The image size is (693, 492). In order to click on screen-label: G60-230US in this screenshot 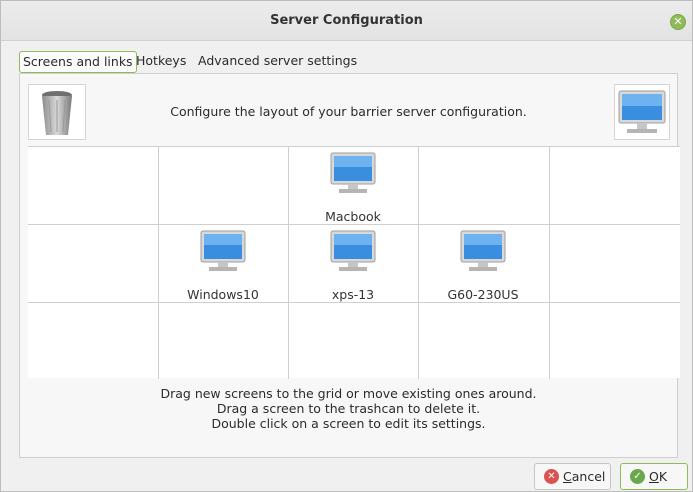, I will do `click(483, 294)`.